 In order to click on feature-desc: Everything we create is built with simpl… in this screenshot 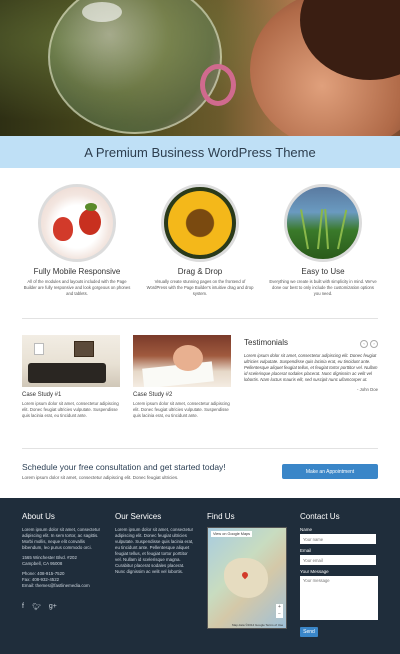, I will do `click(323, 287)`.